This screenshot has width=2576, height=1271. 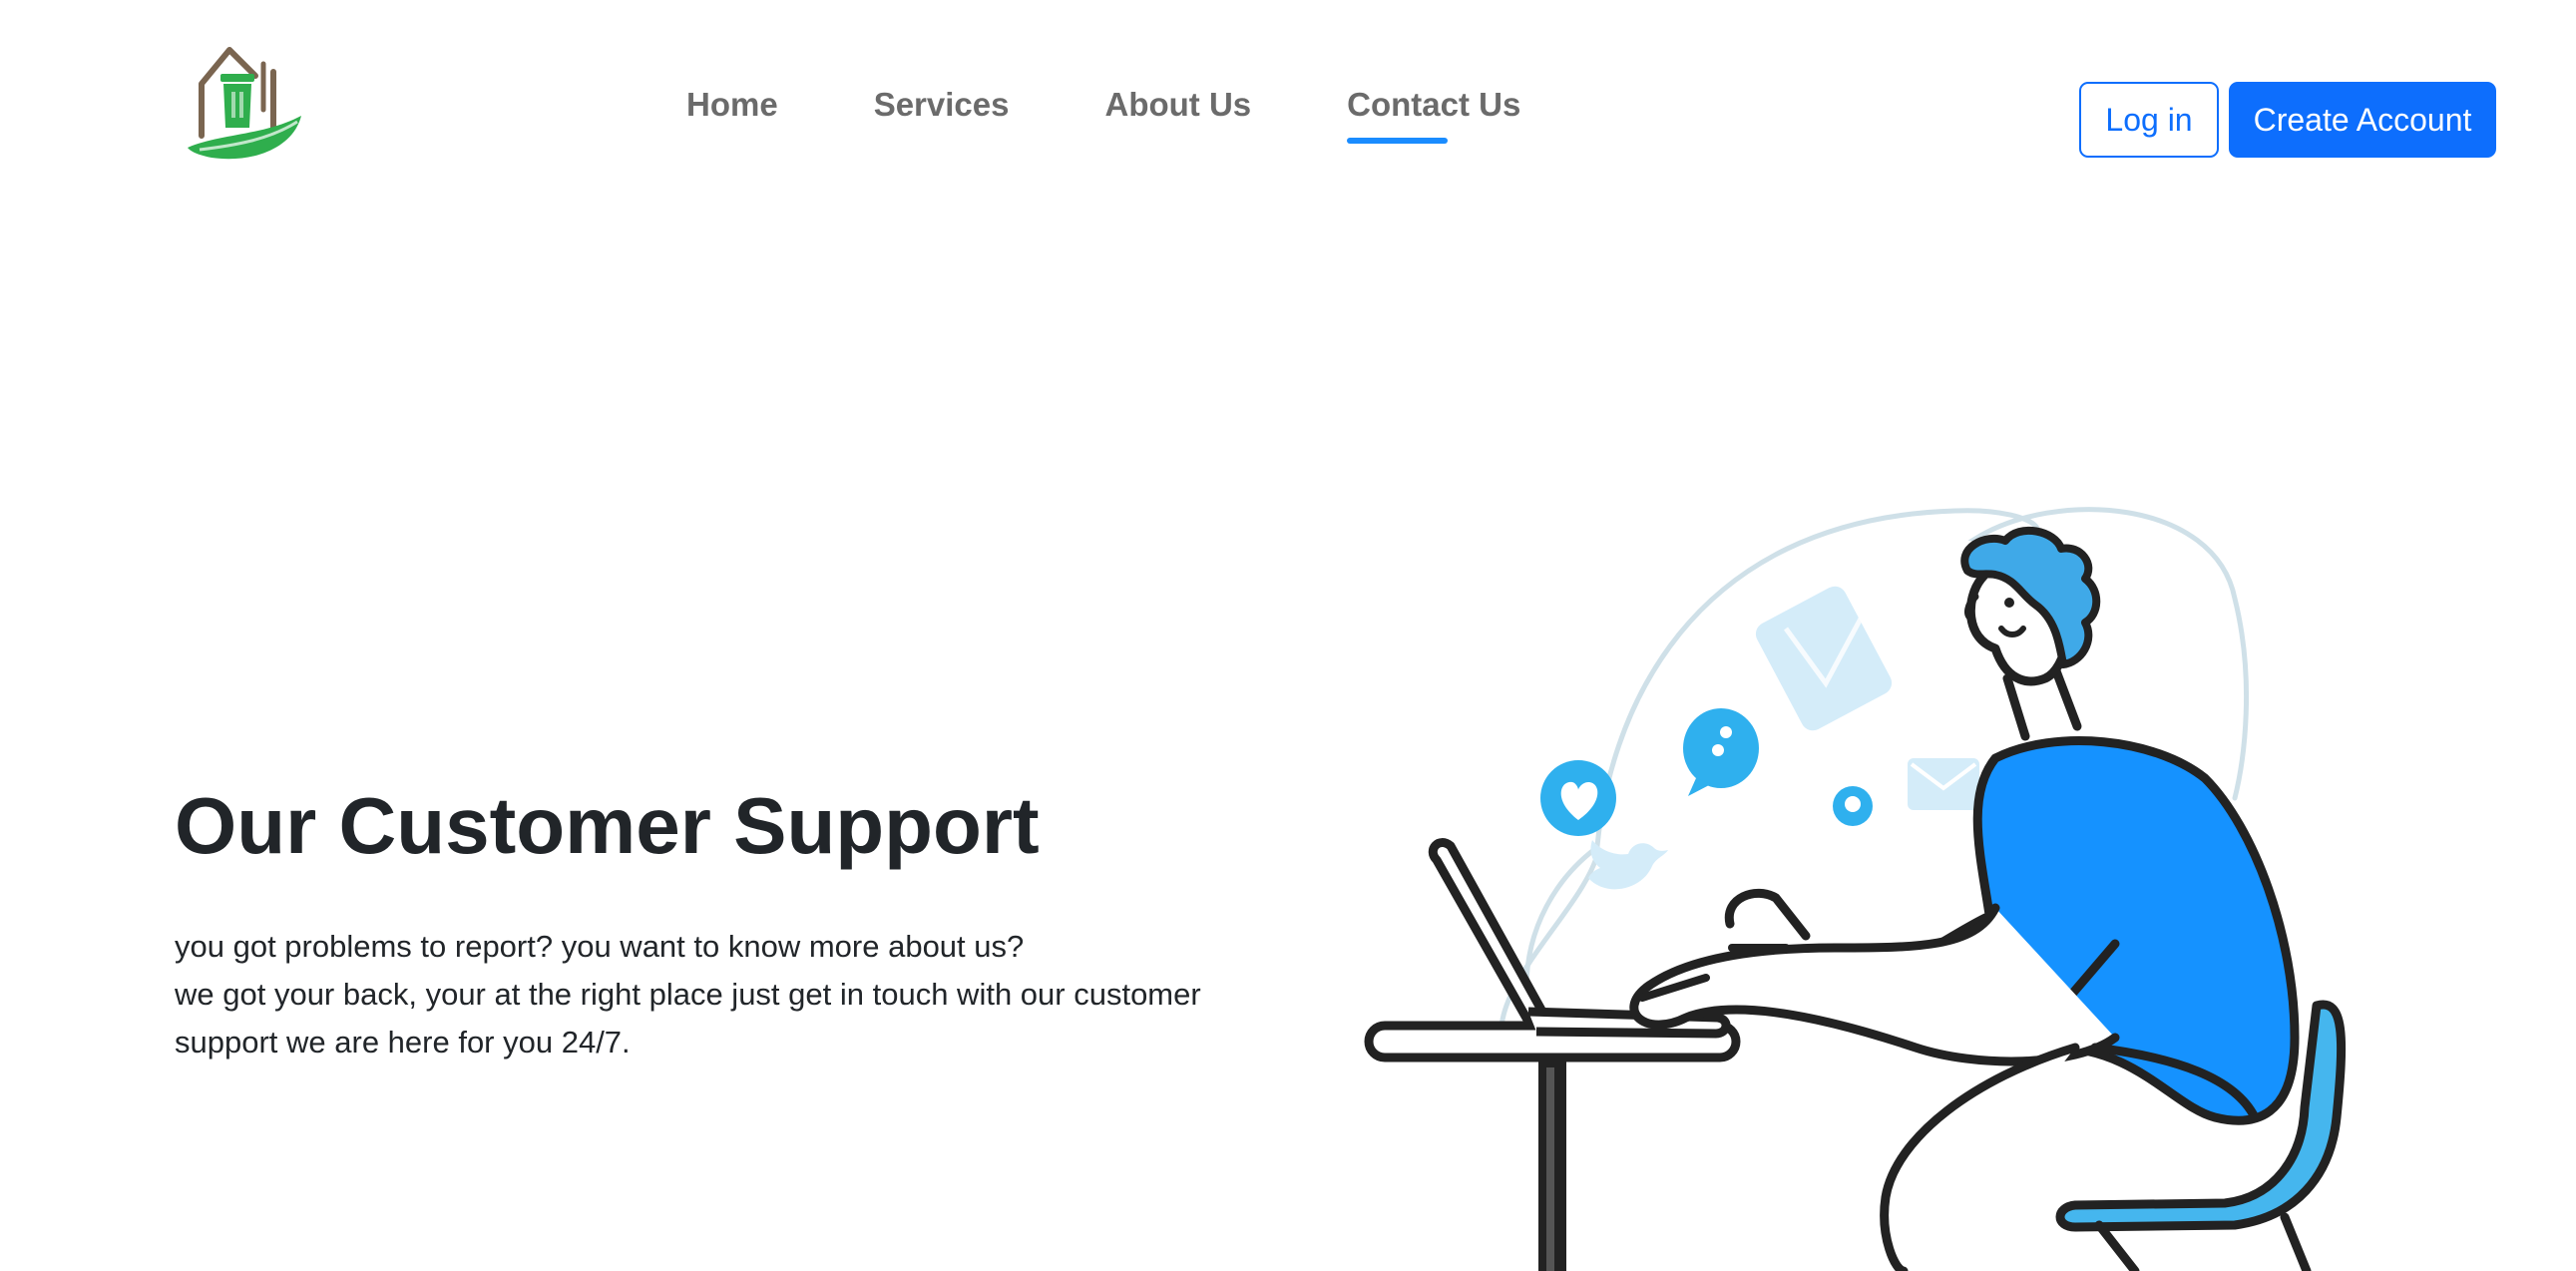 What do you see at coordinates (1434, 105) in the screenshot?
I see `nav-item-label: Contact Us` at bounding box center [1434, 105].